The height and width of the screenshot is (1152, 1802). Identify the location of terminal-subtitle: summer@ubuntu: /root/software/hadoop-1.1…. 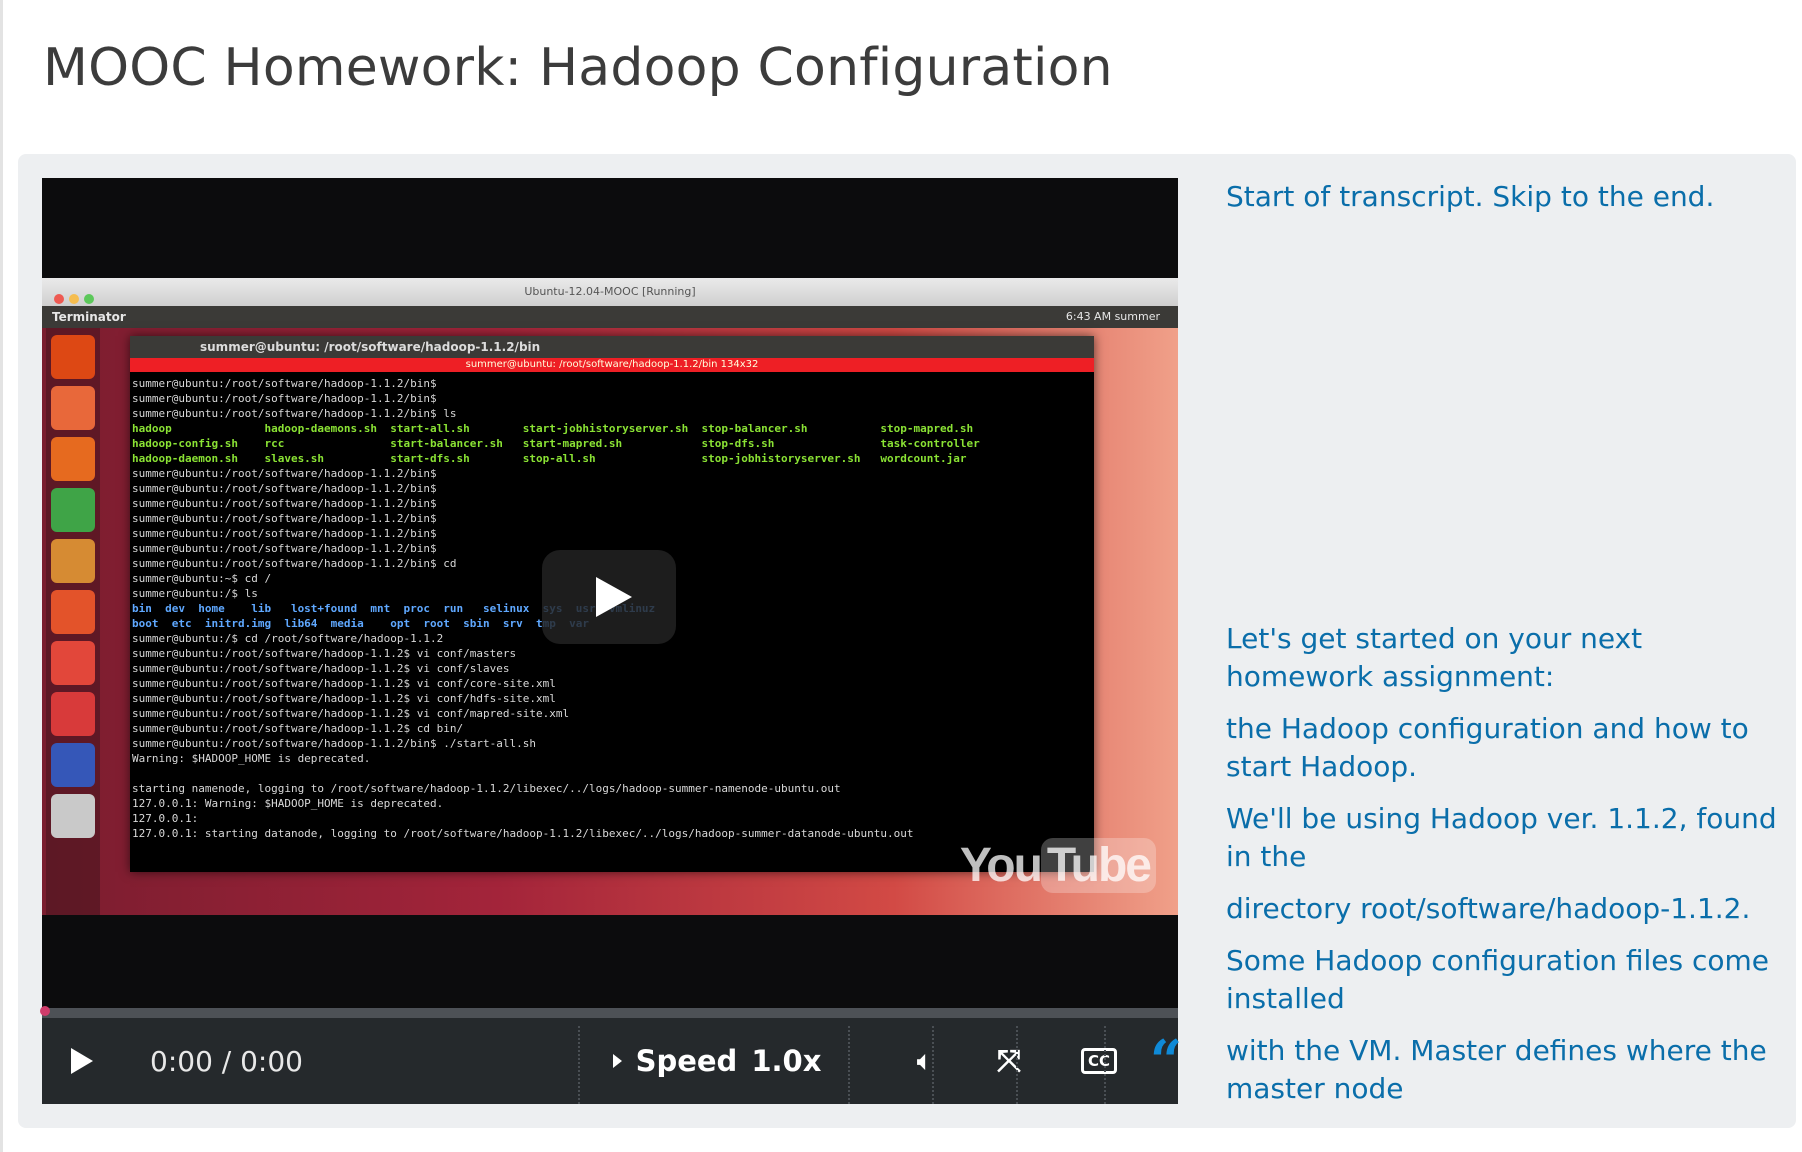
(612, 365).